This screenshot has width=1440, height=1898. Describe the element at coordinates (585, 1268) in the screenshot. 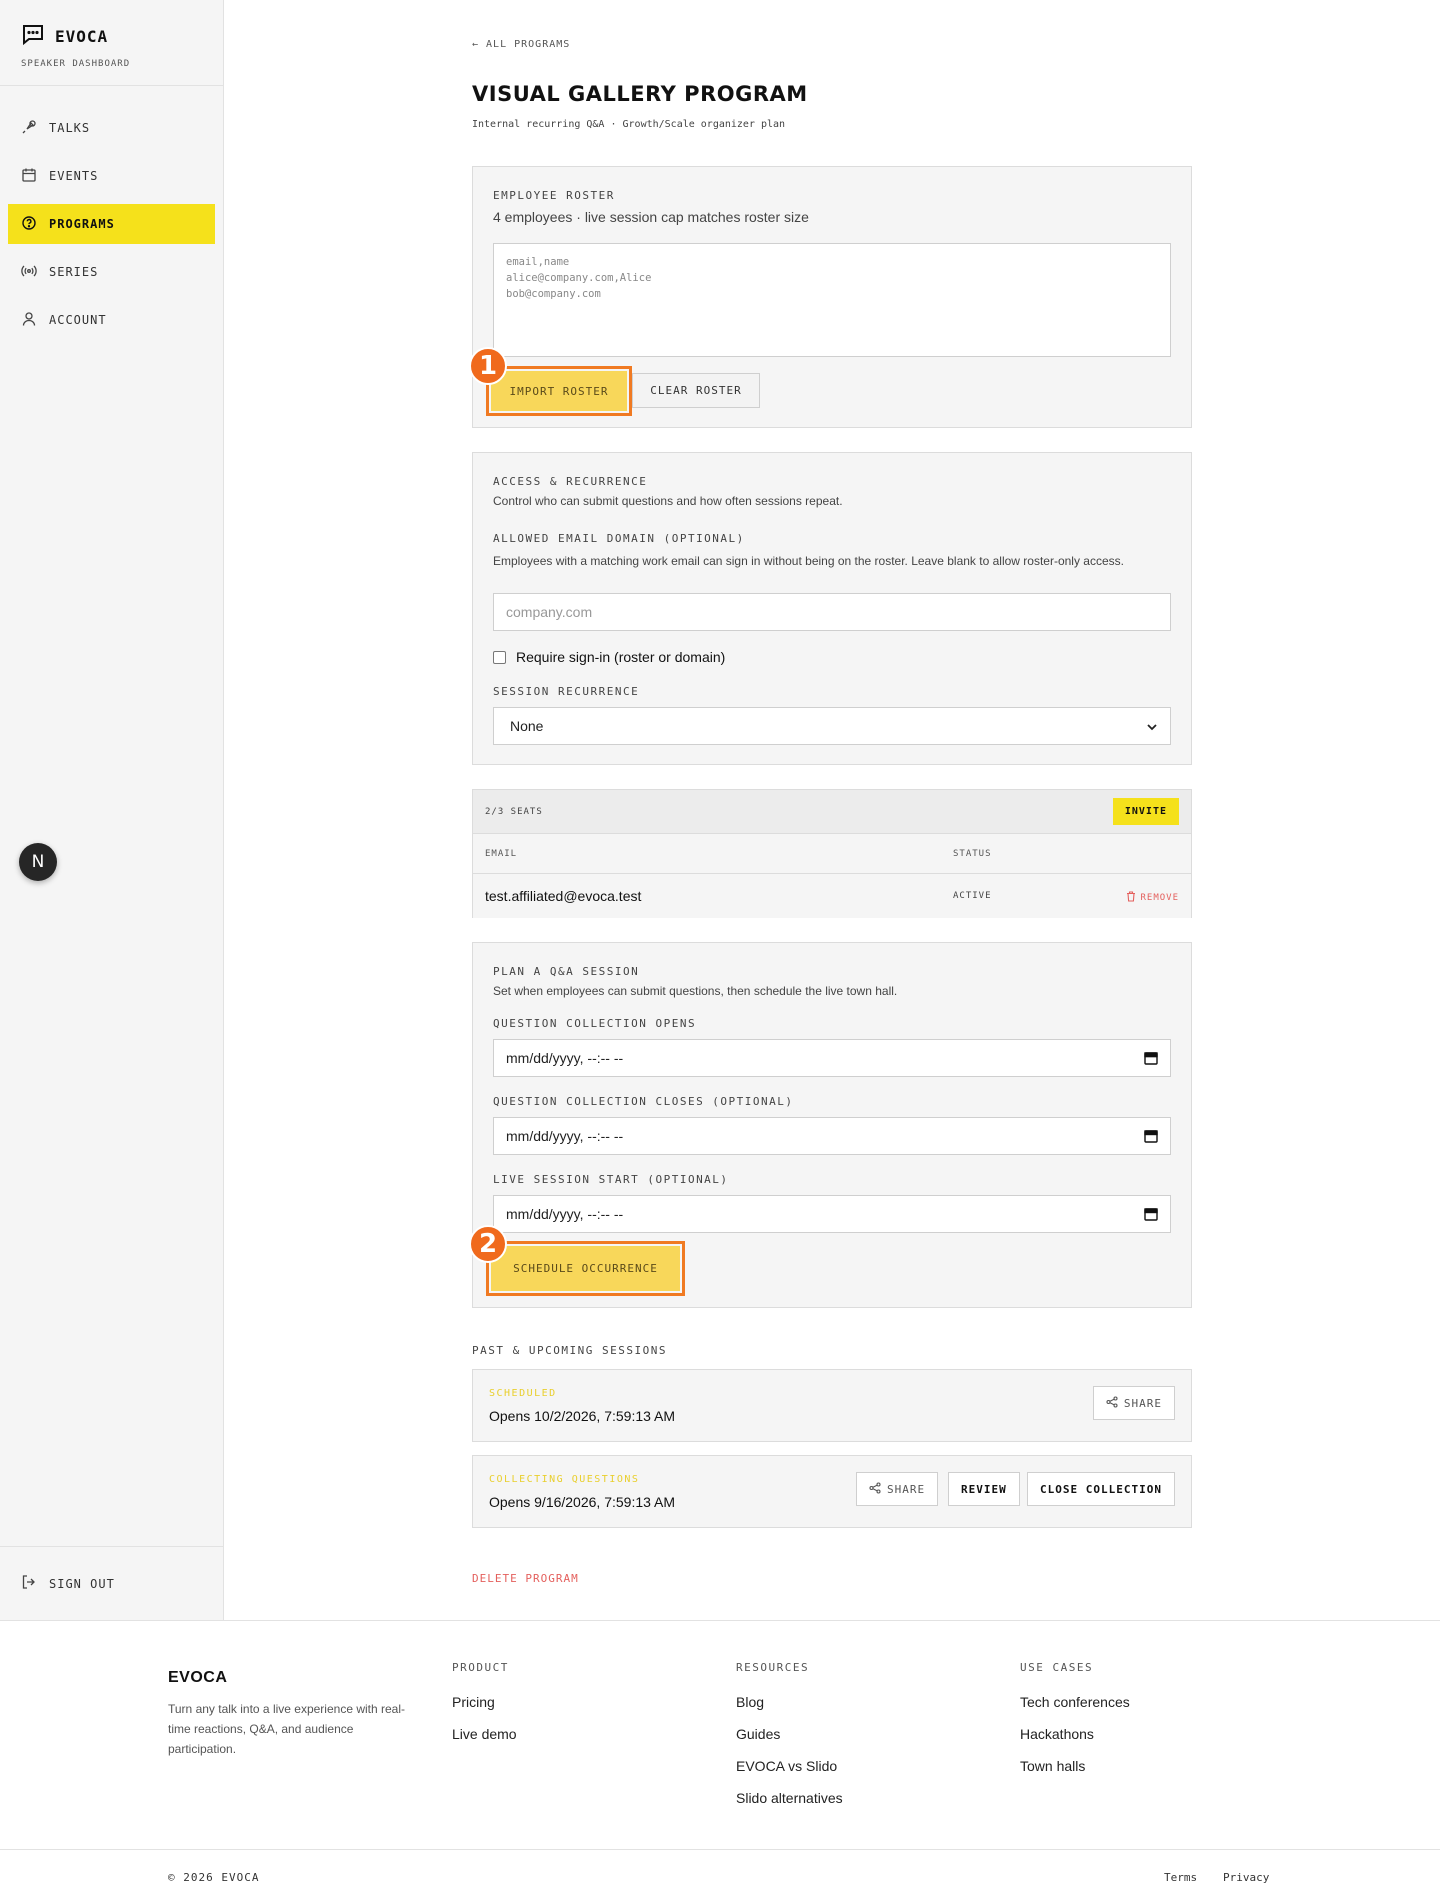

I see `schedule-occurrence-button: SCHEDULE OCCURRENCE` at that location.